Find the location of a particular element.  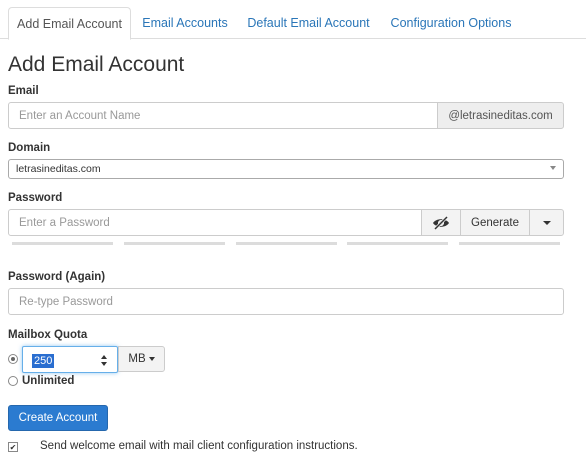

spin-down-icon is located at coordinates (104, 364).